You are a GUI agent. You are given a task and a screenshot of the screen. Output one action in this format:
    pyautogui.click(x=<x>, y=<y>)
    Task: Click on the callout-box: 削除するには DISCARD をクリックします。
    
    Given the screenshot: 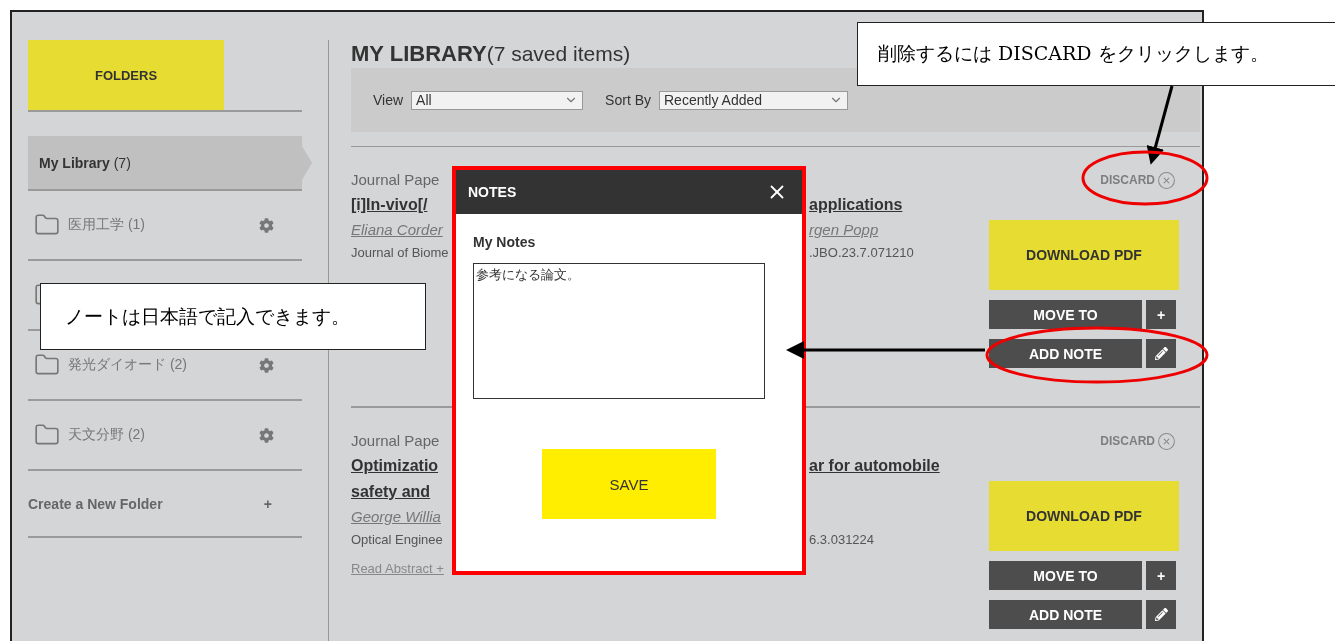 What is the action you would take?
    pyautogui.click(x=1096, y=54)
    